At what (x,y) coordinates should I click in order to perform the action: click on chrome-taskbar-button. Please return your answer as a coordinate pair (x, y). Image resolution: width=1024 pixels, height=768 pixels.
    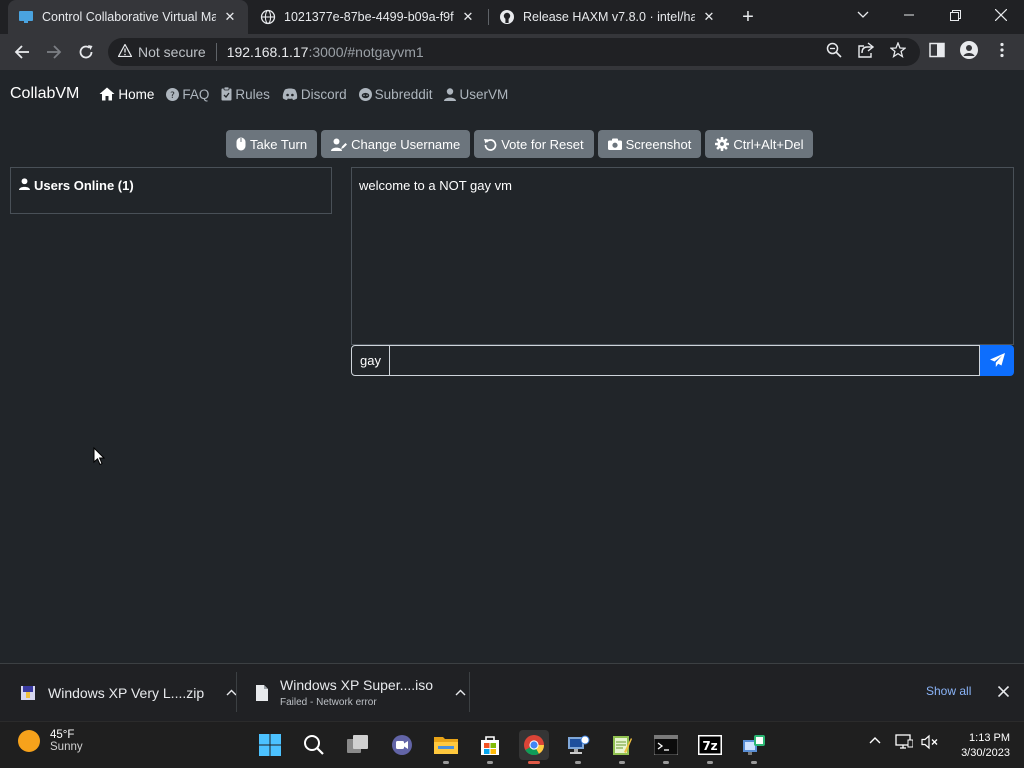
    Looking at the image, I should click on (534, 747).